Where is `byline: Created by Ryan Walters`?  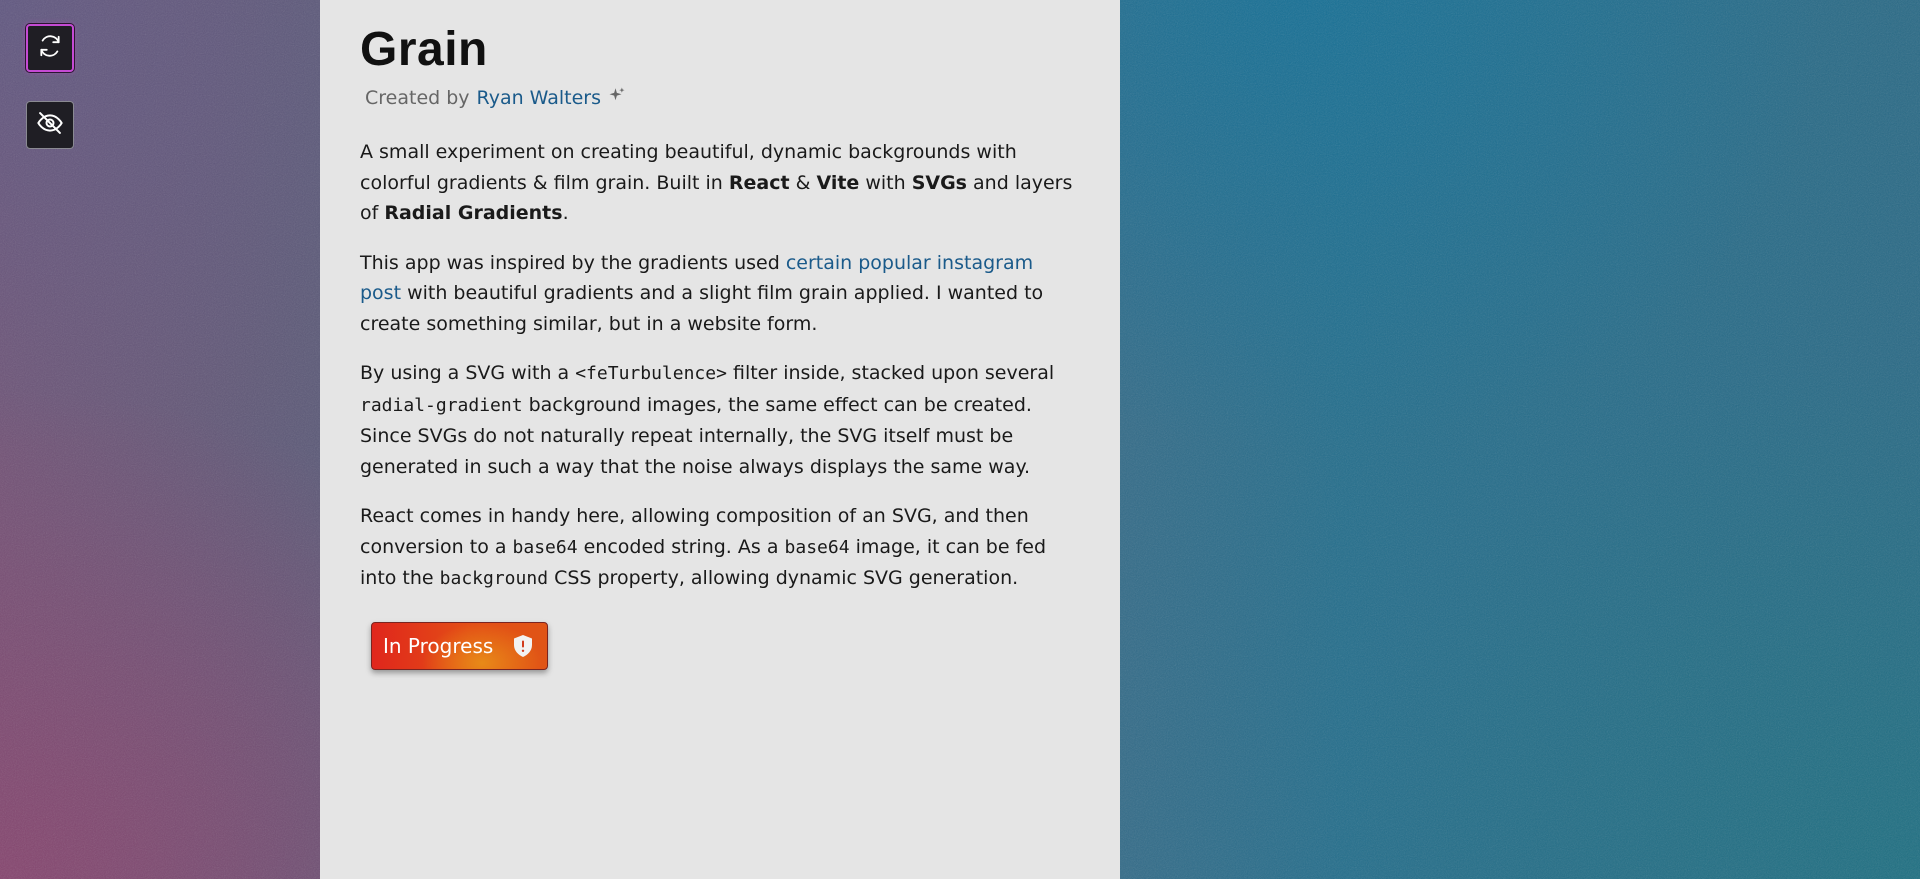
byline: Created by Ryan Walters is located at coordinates (722, 97).